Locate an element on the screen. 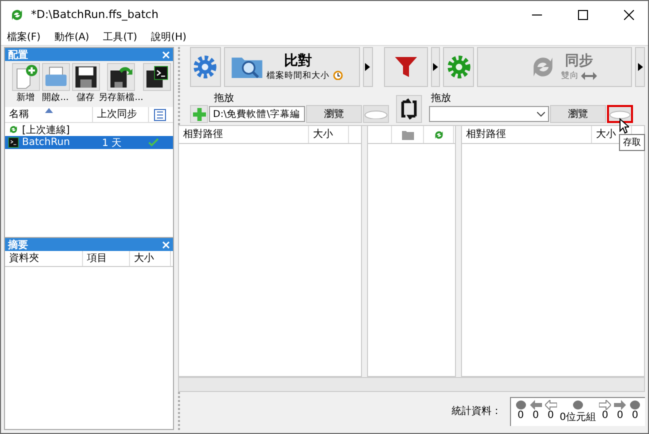 The image size is (649, 434). tooltip: 存取 is located at coordinates (632, 142).